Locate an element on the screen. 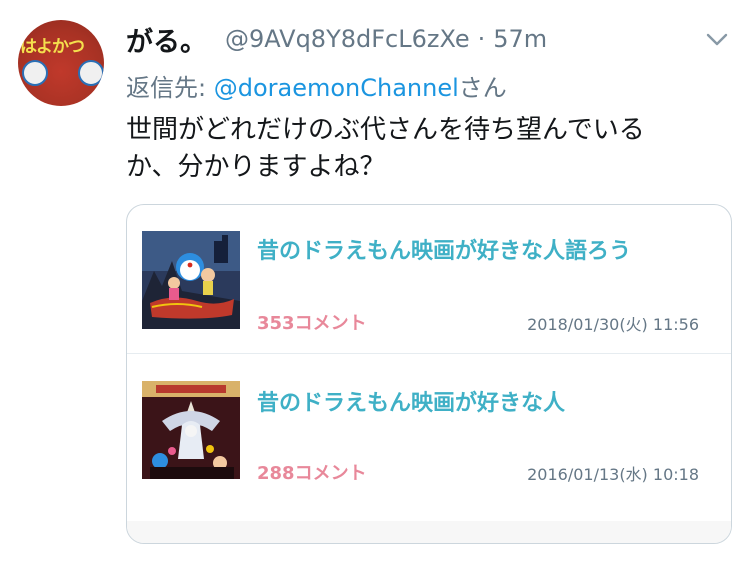 This screenshot has height=564, width=750. reply-mention-link: @doraemonChannel is located at coordinates (336, 88).